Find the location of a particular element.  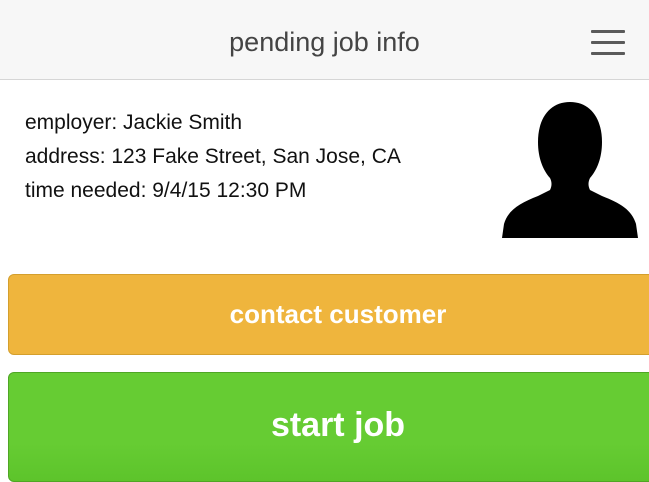

page-title: pending job info is located at coordinates (324, 42).